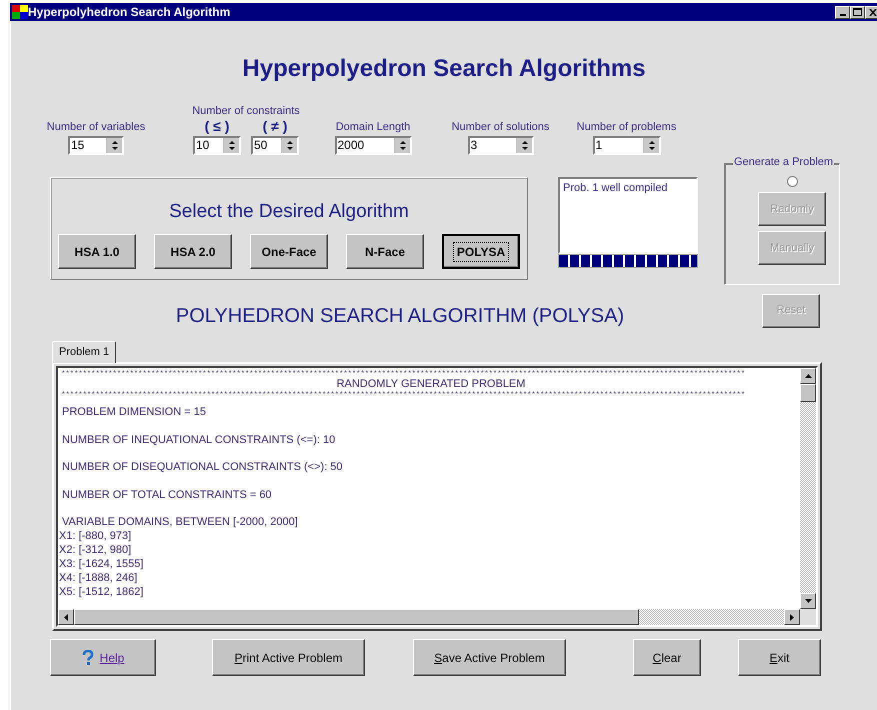  Describe the element at coordinates (217, 126) in the screenshot. I see `field-label: ( ≤ )` at that location.